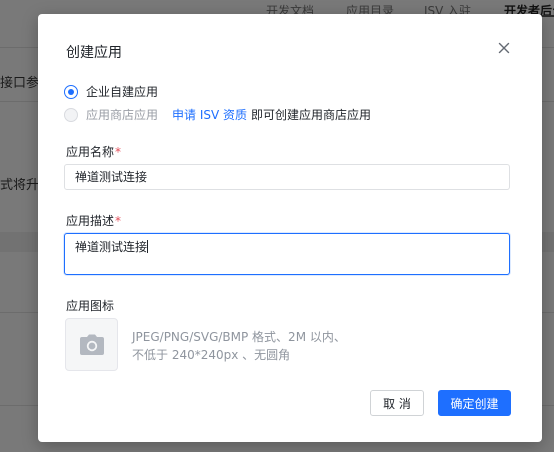 This screenshot has width=554, height=452. I want to click on radio-option-custom-app: 企业自建应用, so click(111, 91).